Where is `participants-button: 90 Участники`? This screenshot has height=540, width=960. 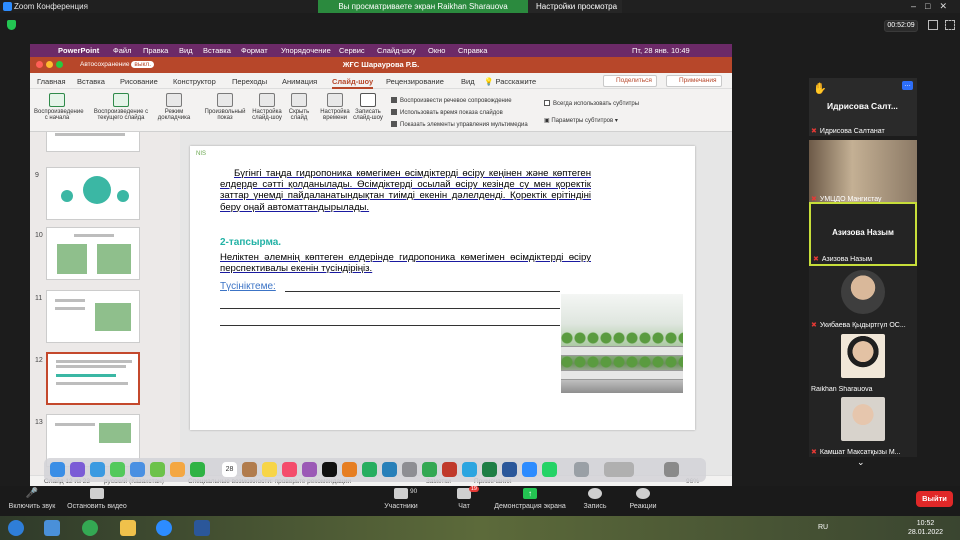
participants-button: 90 Участники is located at coordinates (401, 499).